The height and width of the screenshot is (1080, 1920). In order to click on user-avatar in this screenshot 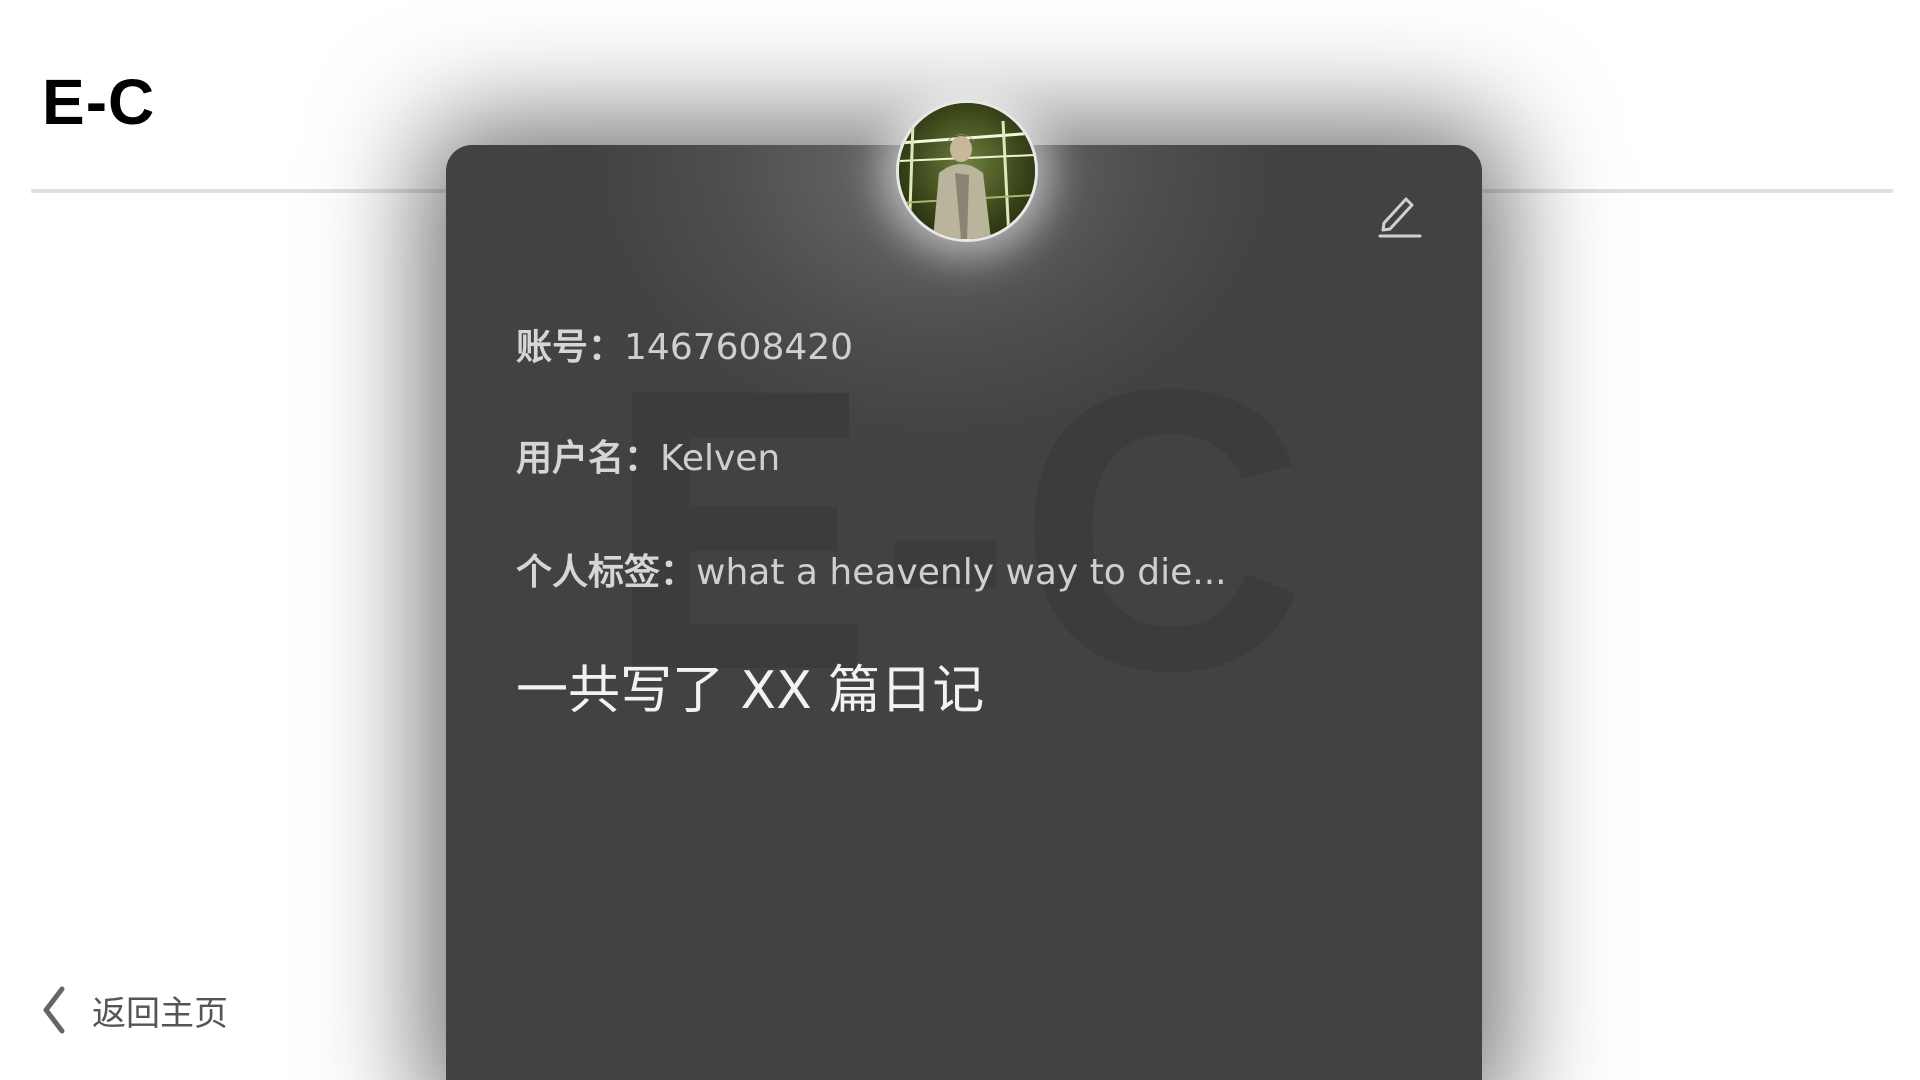, I will do `click(967, 171)`.